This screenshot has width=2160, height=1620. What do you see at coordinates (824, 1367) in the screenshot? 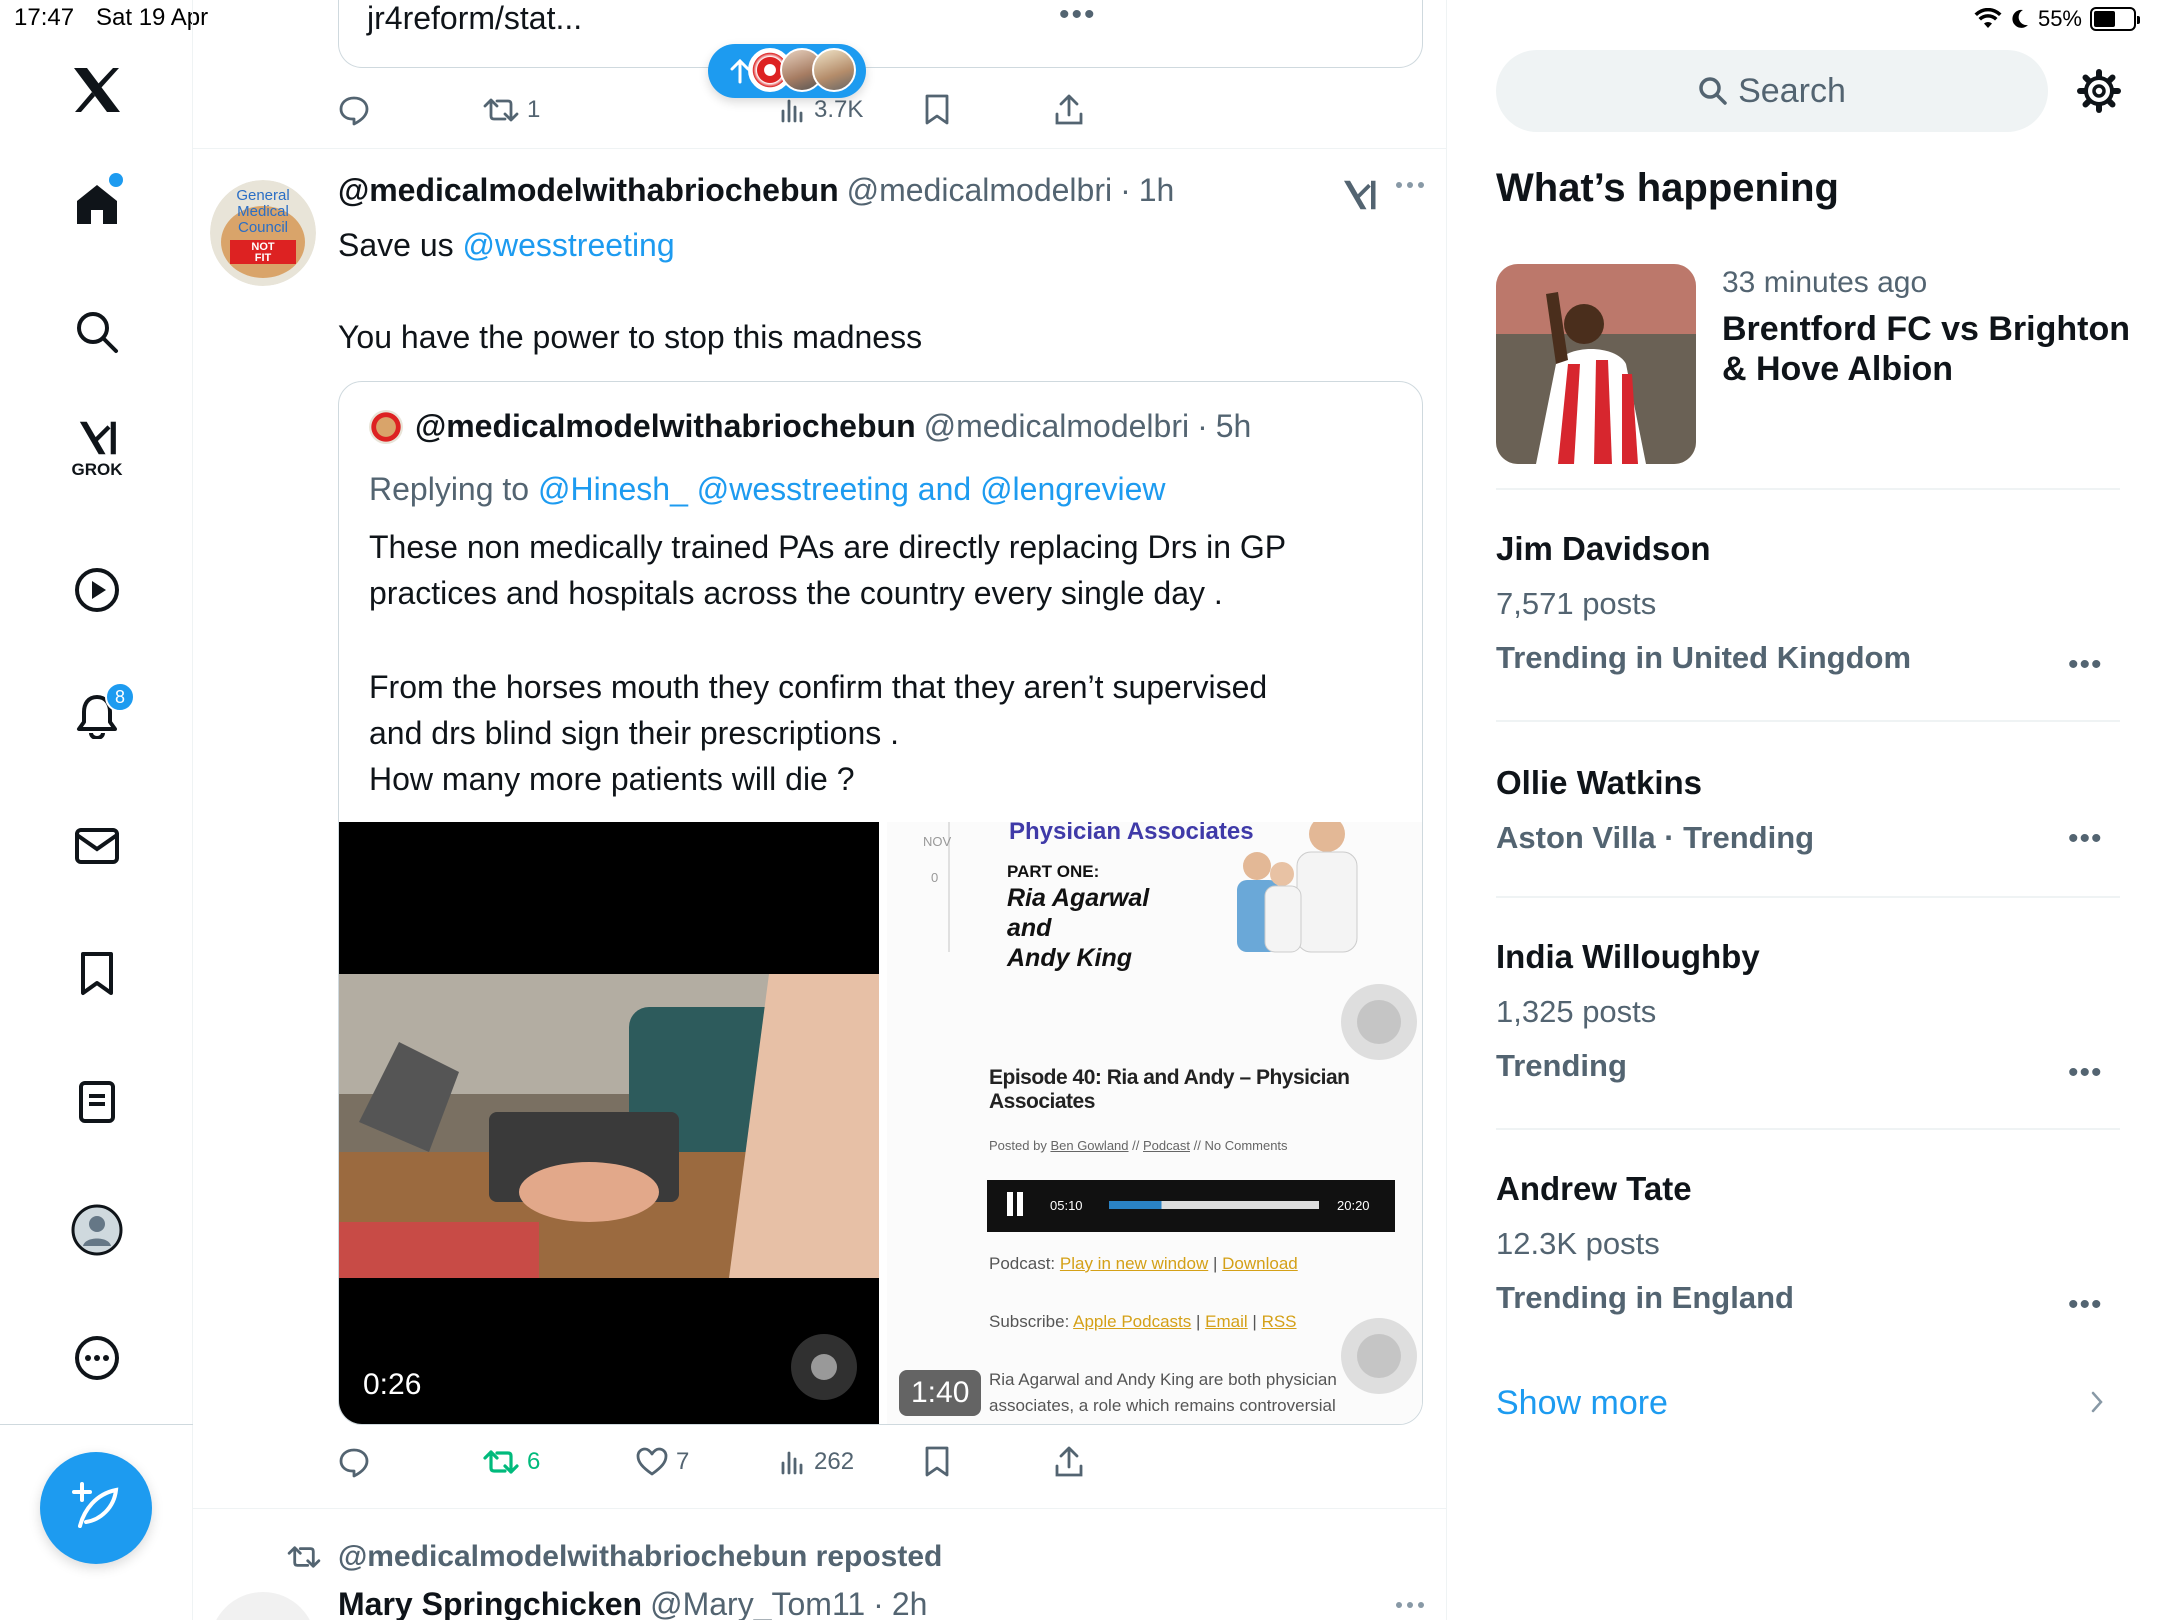
I see `video-control-icon` at bounding box center [824, 1367].